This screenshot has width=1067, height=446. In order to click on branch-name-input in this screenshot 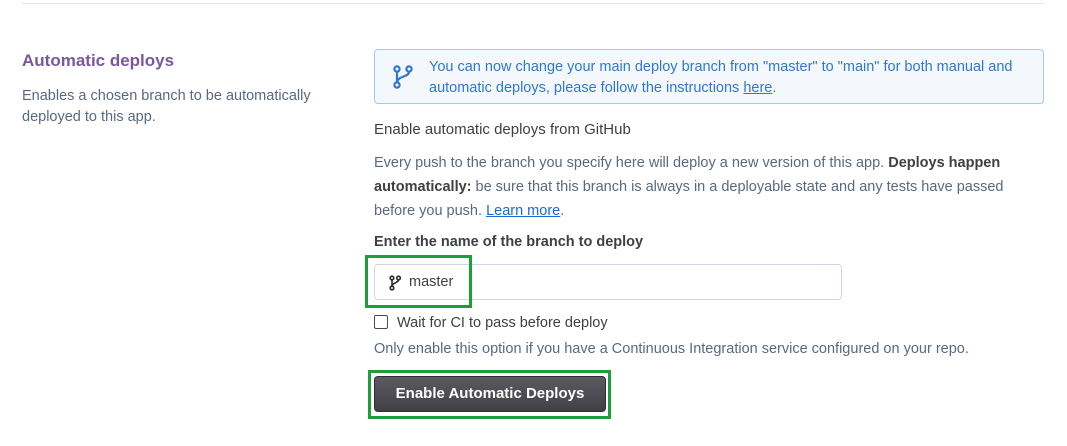, I will do `click(619, 282)`.